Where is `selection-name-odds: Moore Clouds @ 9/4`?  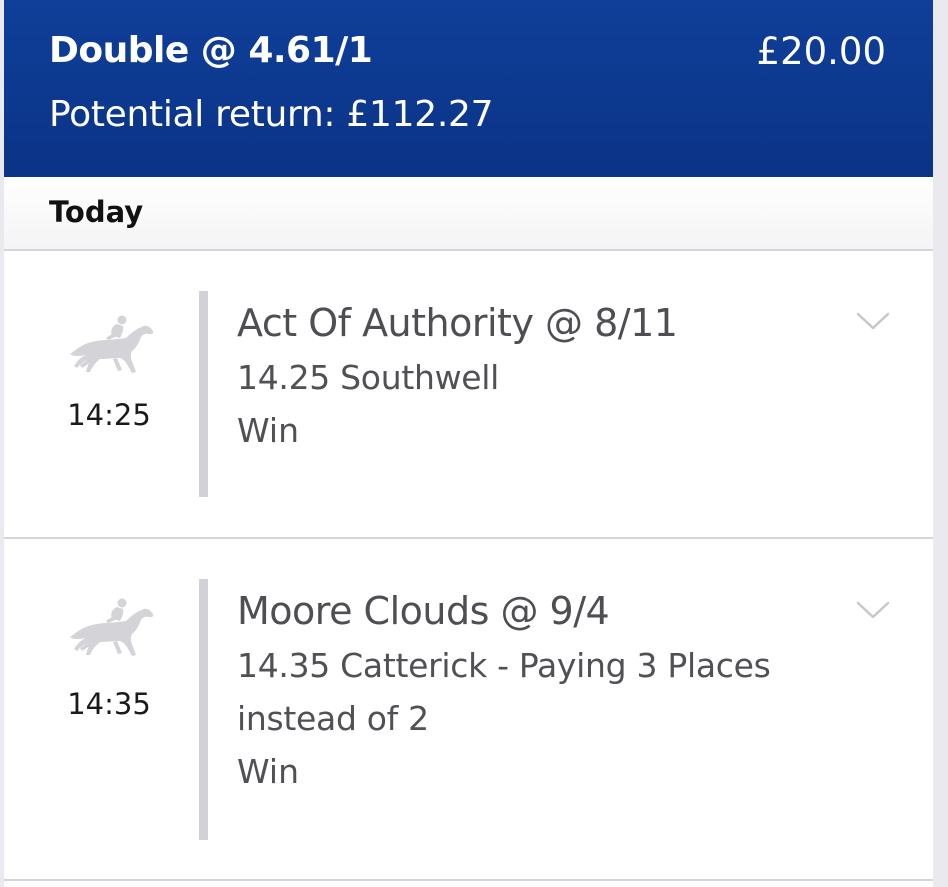 selection-name-odds: Moore Clouds @ 9/4 is located at coordinates (423, 611).